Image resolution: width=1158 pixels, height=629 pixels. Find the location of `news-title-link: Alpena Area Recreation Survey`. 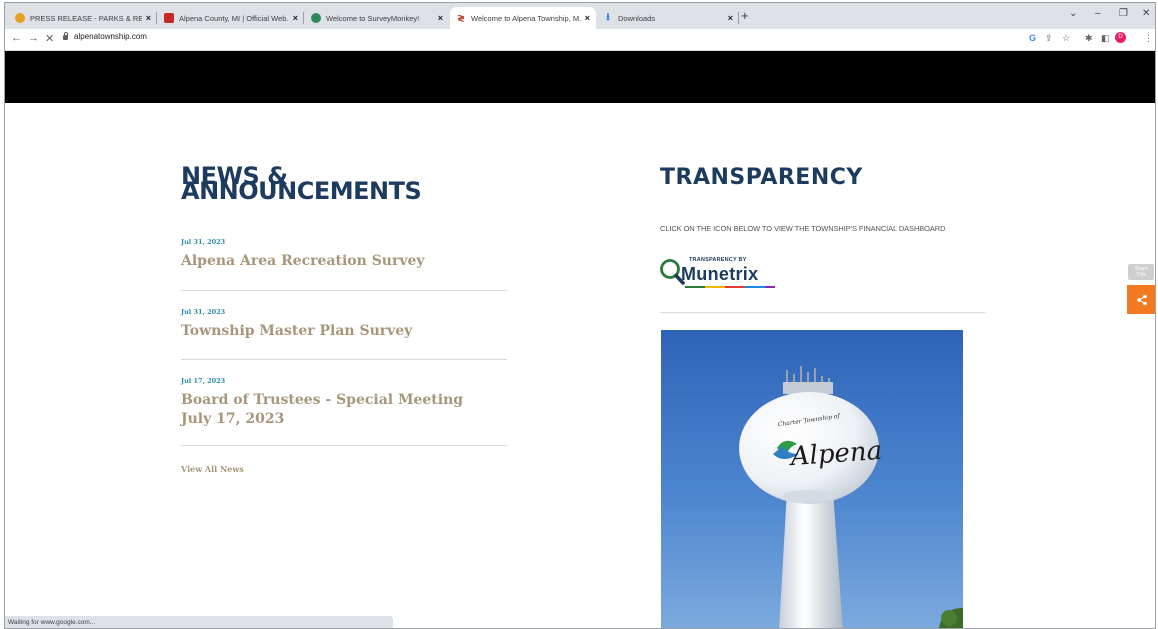

news-title-link: Alpena Area Recreation Survey is located at coordinates (344, 261).